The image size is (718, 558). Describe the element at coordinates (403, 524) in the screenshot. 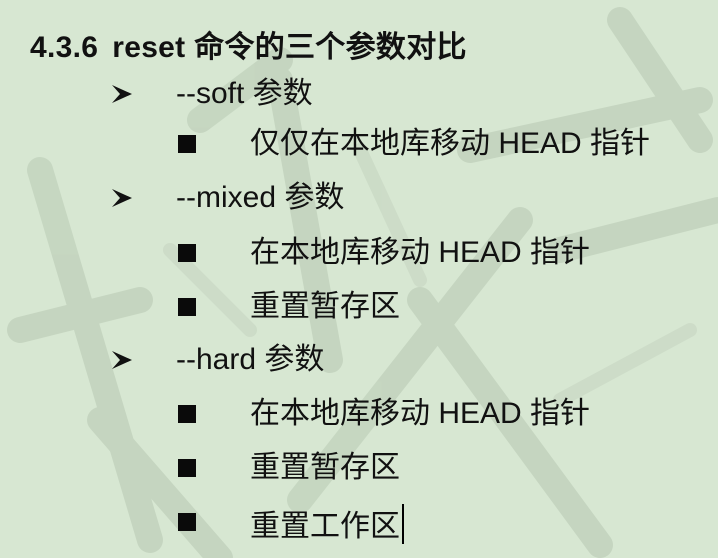

I see `text-cursor` at that location.